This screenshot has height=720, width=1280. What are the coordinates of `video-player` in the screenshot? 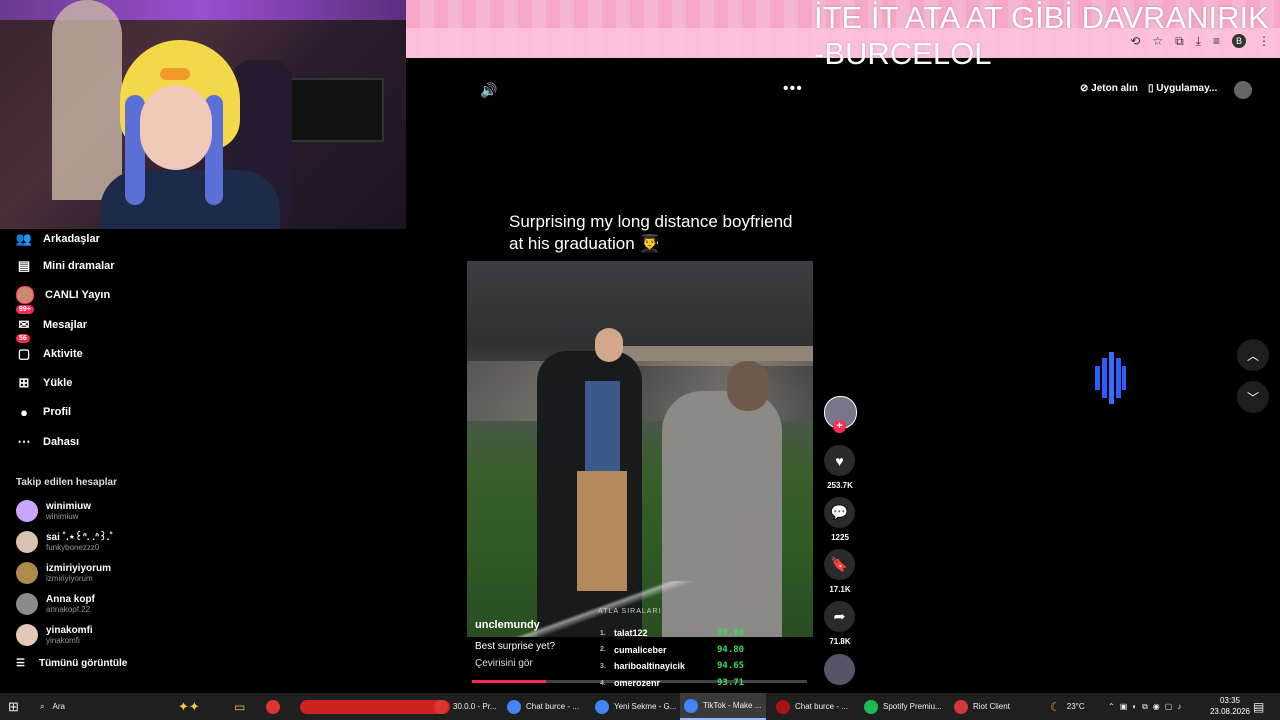 It's located at (640, 449).